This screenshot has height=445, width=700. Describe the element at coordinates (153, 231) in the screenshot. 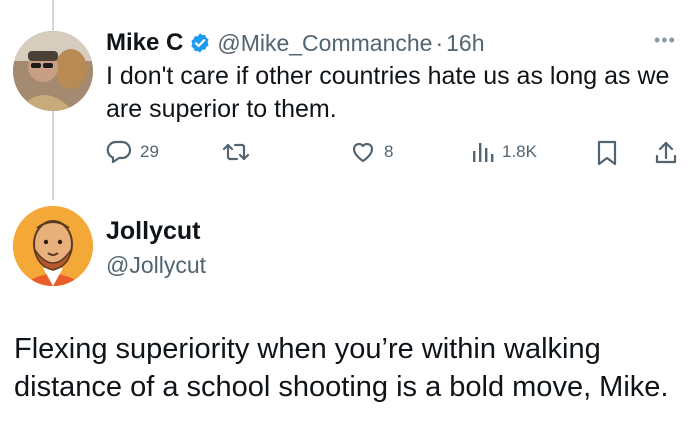

I see `display-name: Jollycut` at that location.